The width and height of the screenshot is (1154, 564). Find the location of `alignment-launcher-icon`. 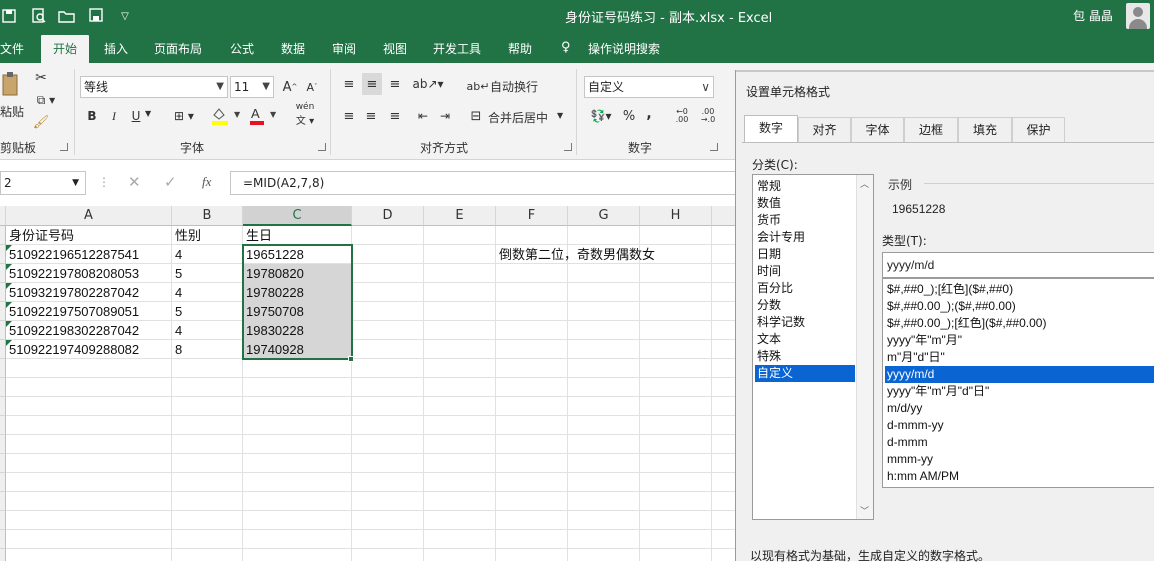

alignment-launcher-icon is located at coordinates (568, 147).